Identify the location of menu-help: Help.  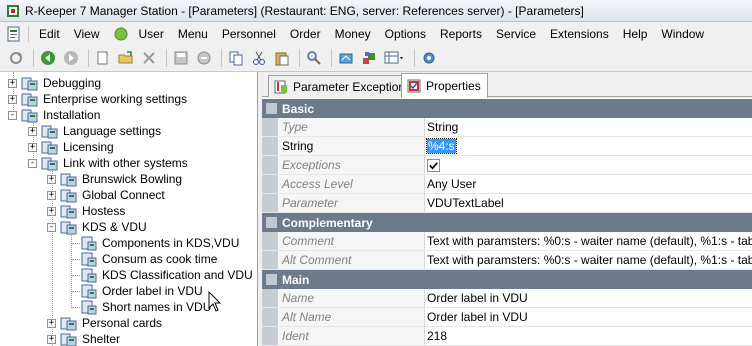
(635, 34).